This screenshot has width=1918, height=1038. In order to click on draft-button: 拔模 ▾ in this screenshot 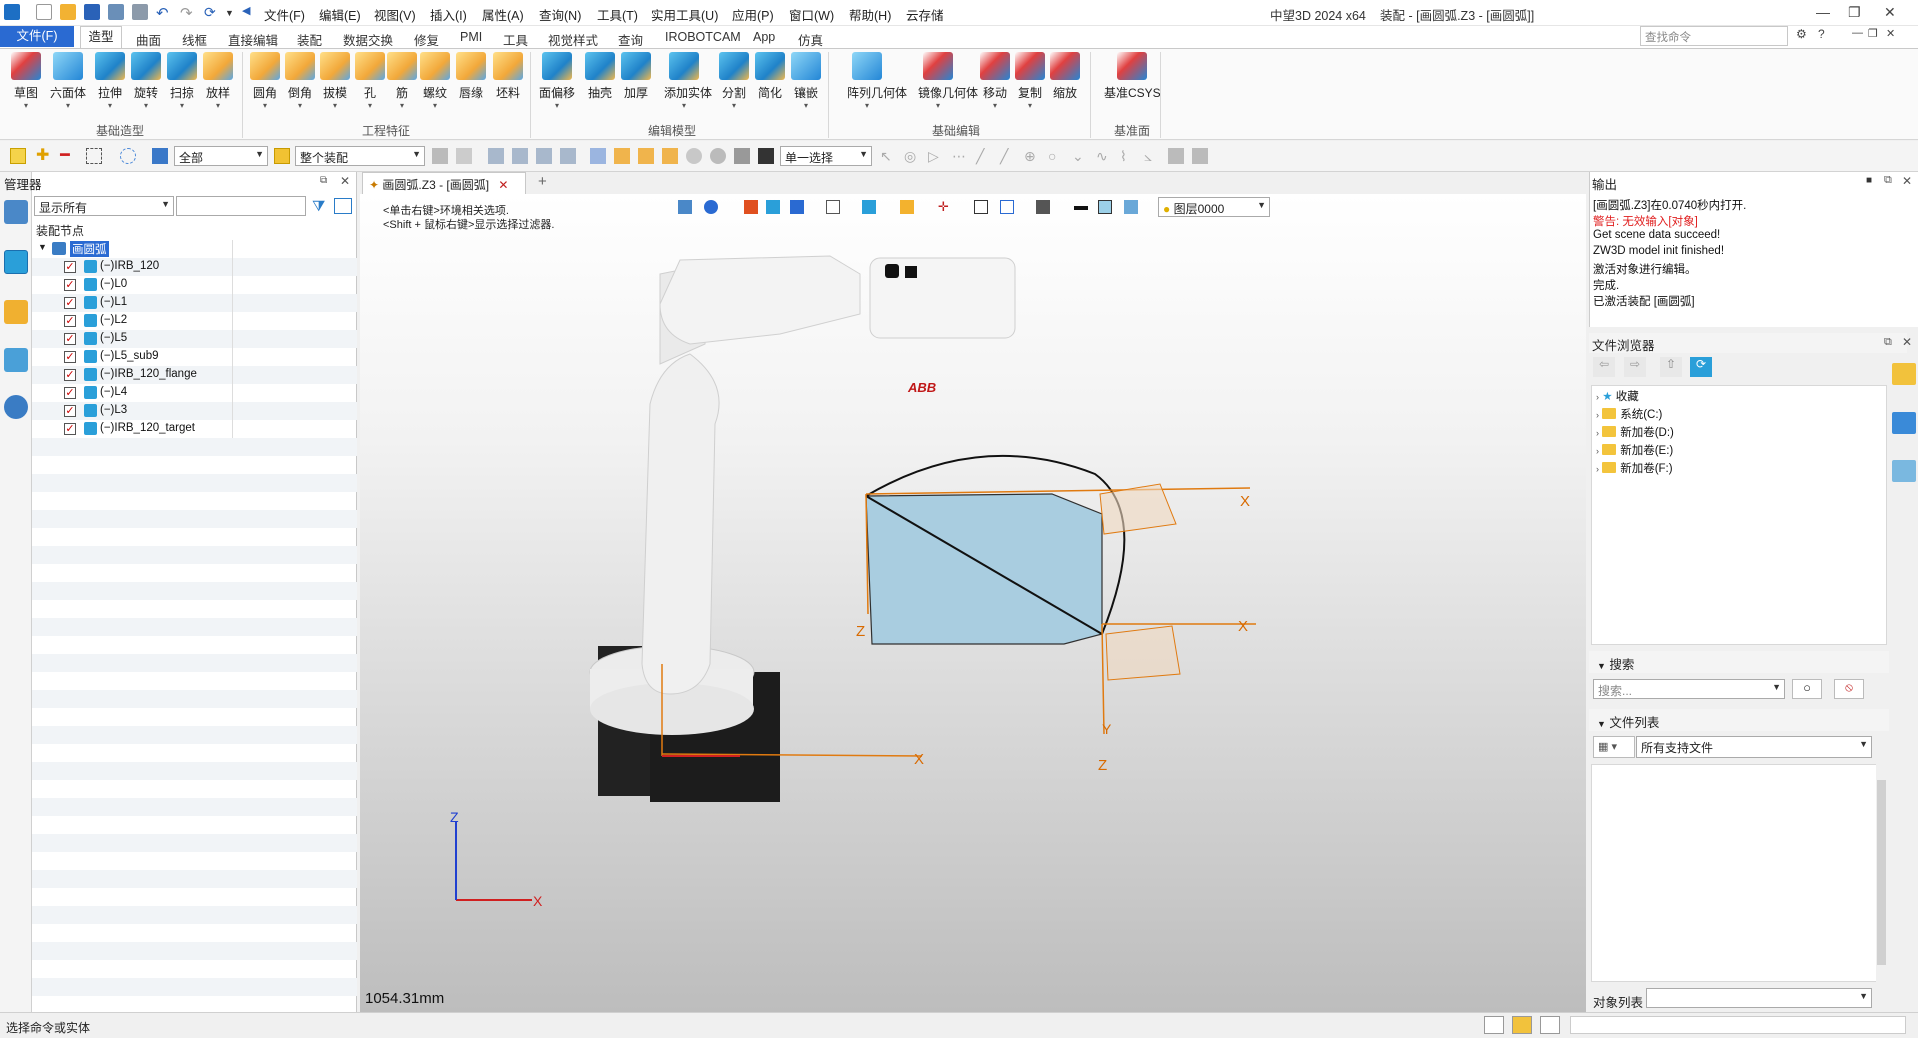, I will do `click(335, 81)`.